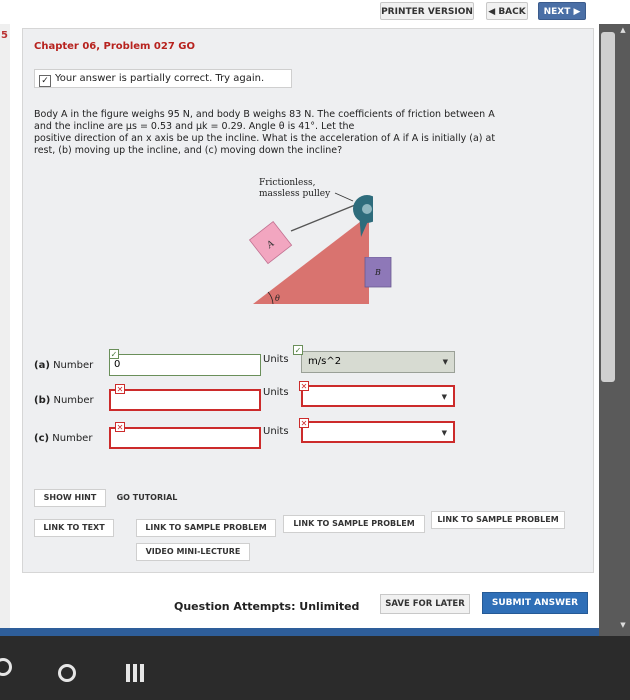 The width and height of the screenshot is (630, 700). What do you see at coordinates (185, 365) in the screenshot?
I see `answer-a-number-input: 0` at bounding box center [185, 365].